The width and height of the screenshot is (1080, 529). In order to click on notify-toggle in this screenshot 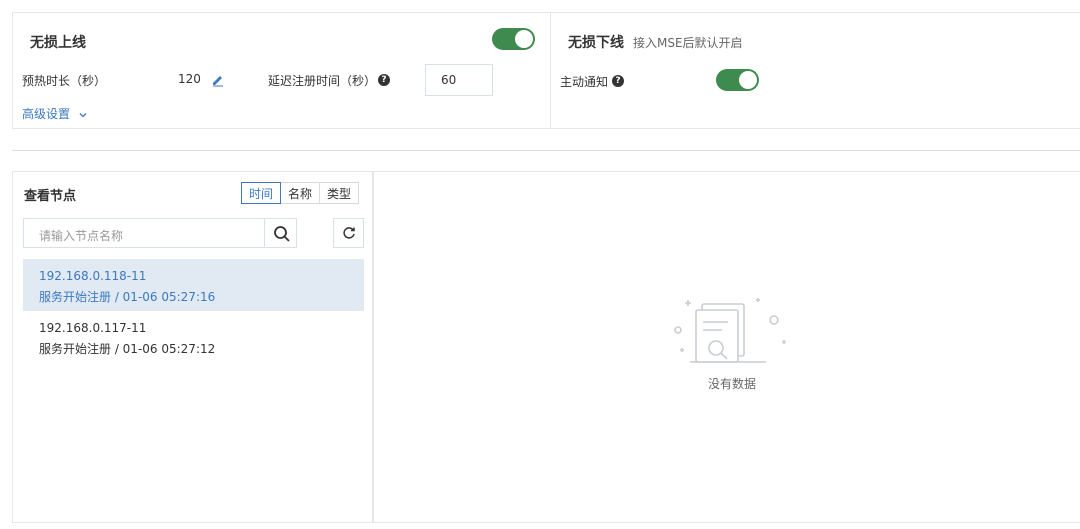, I will do `click(737, 80)`.